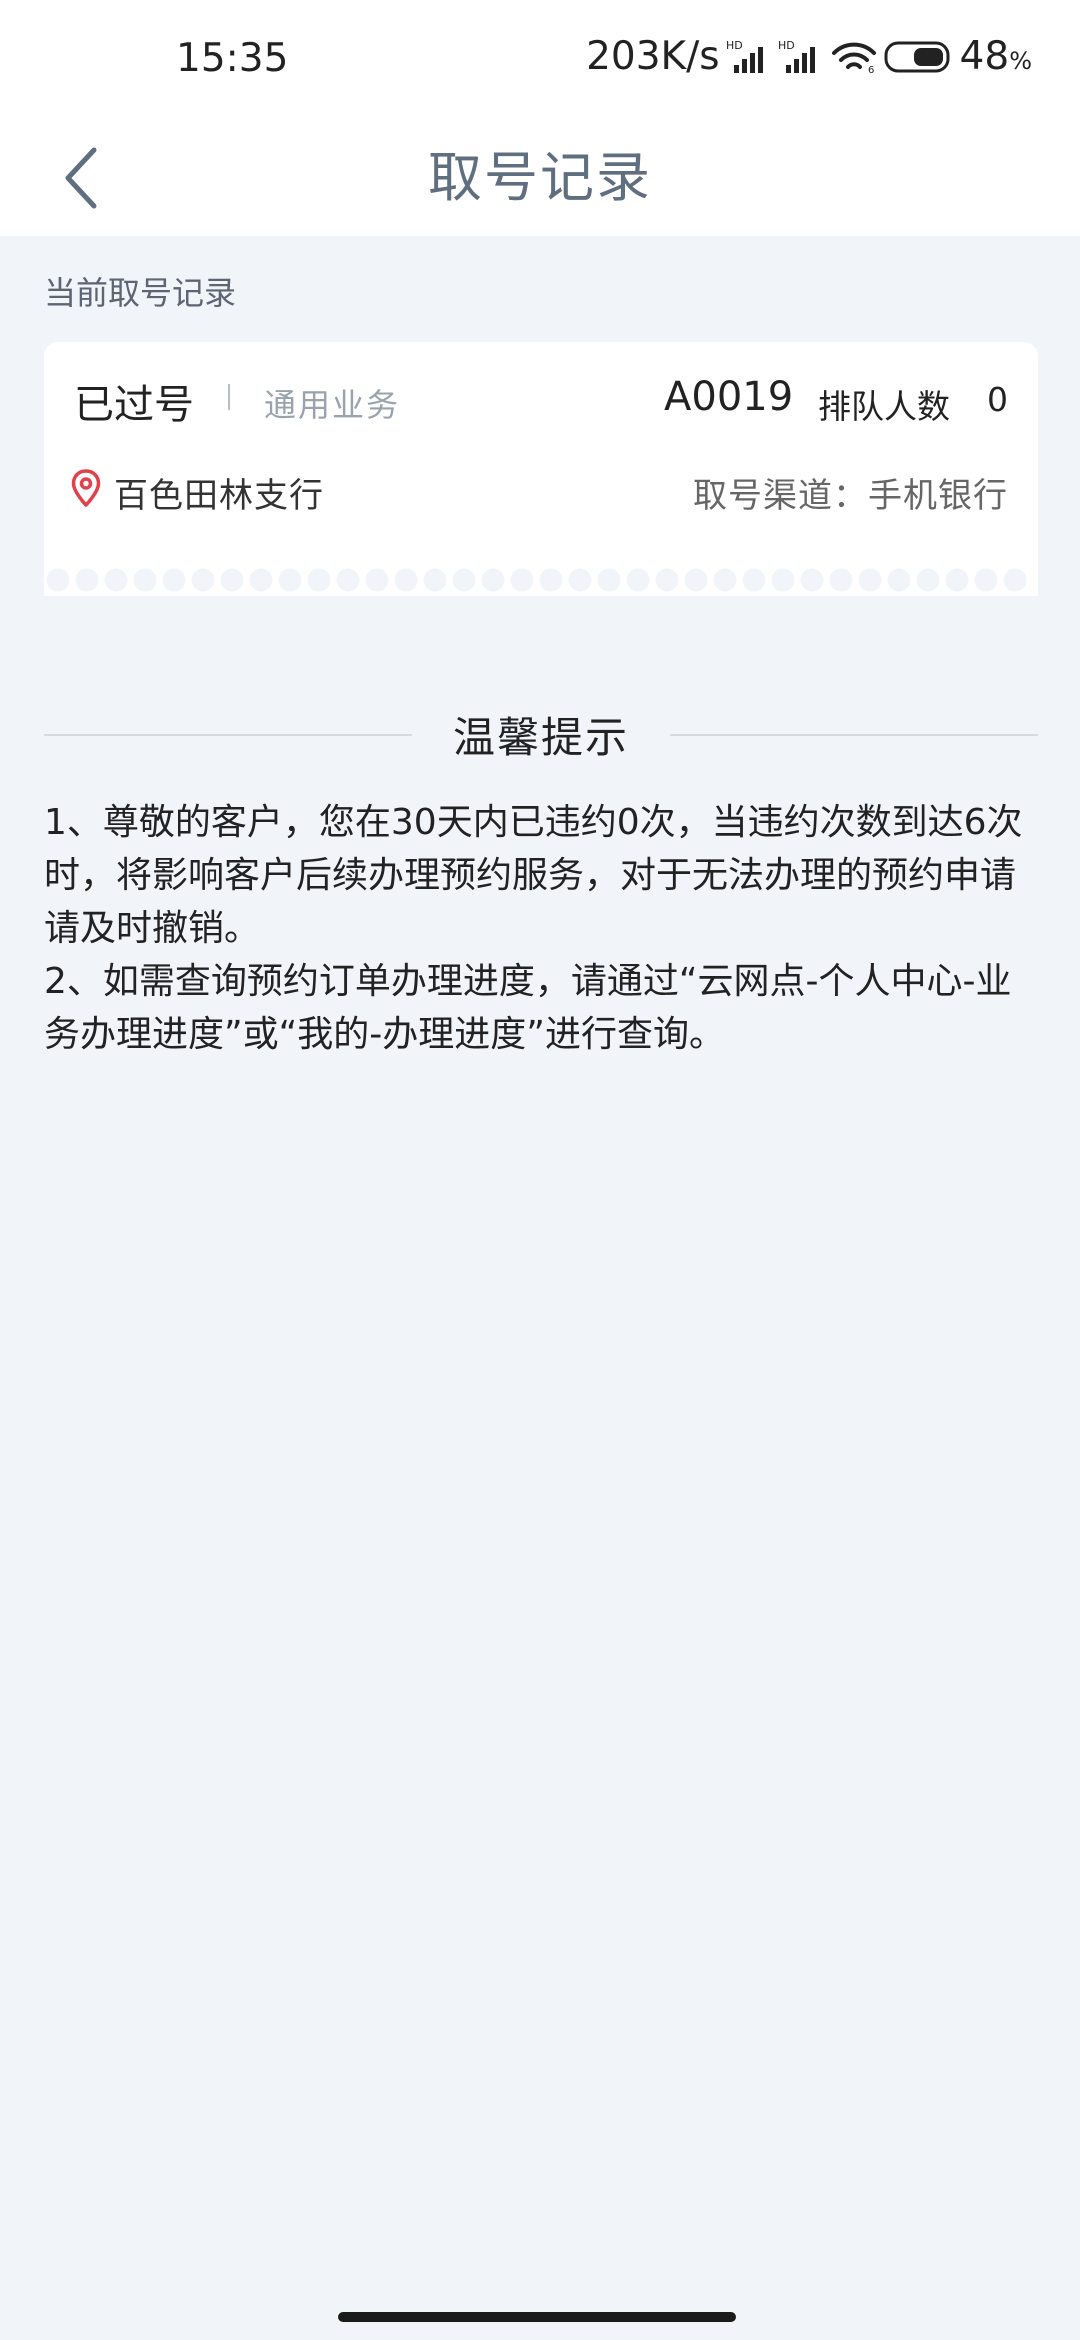  What do you see at coordinates (86, 488) in the screenshot?
I see `location-pin-icon` at bounding box center [86, 488].